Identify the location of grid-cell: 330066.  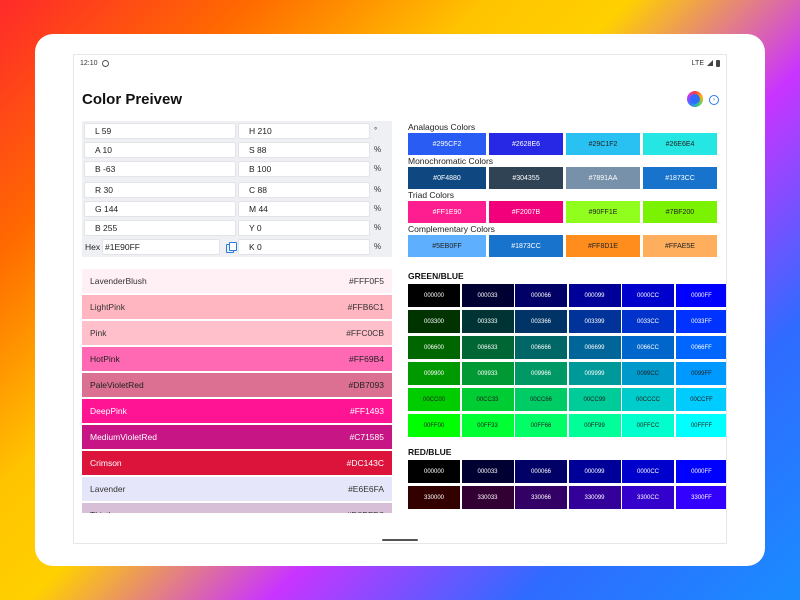
(541, 497).